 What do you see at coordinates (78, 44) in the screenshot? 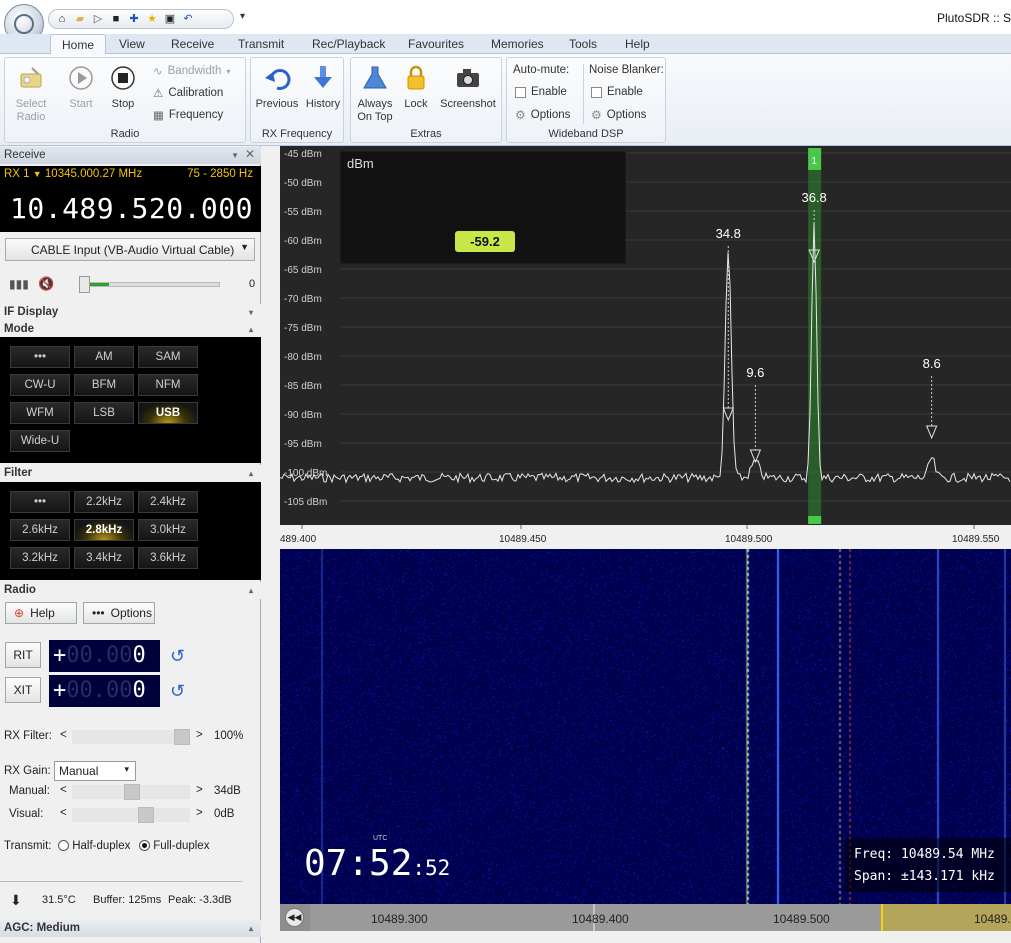
I see `tab-home: Home` at bounding box center [78, 44].